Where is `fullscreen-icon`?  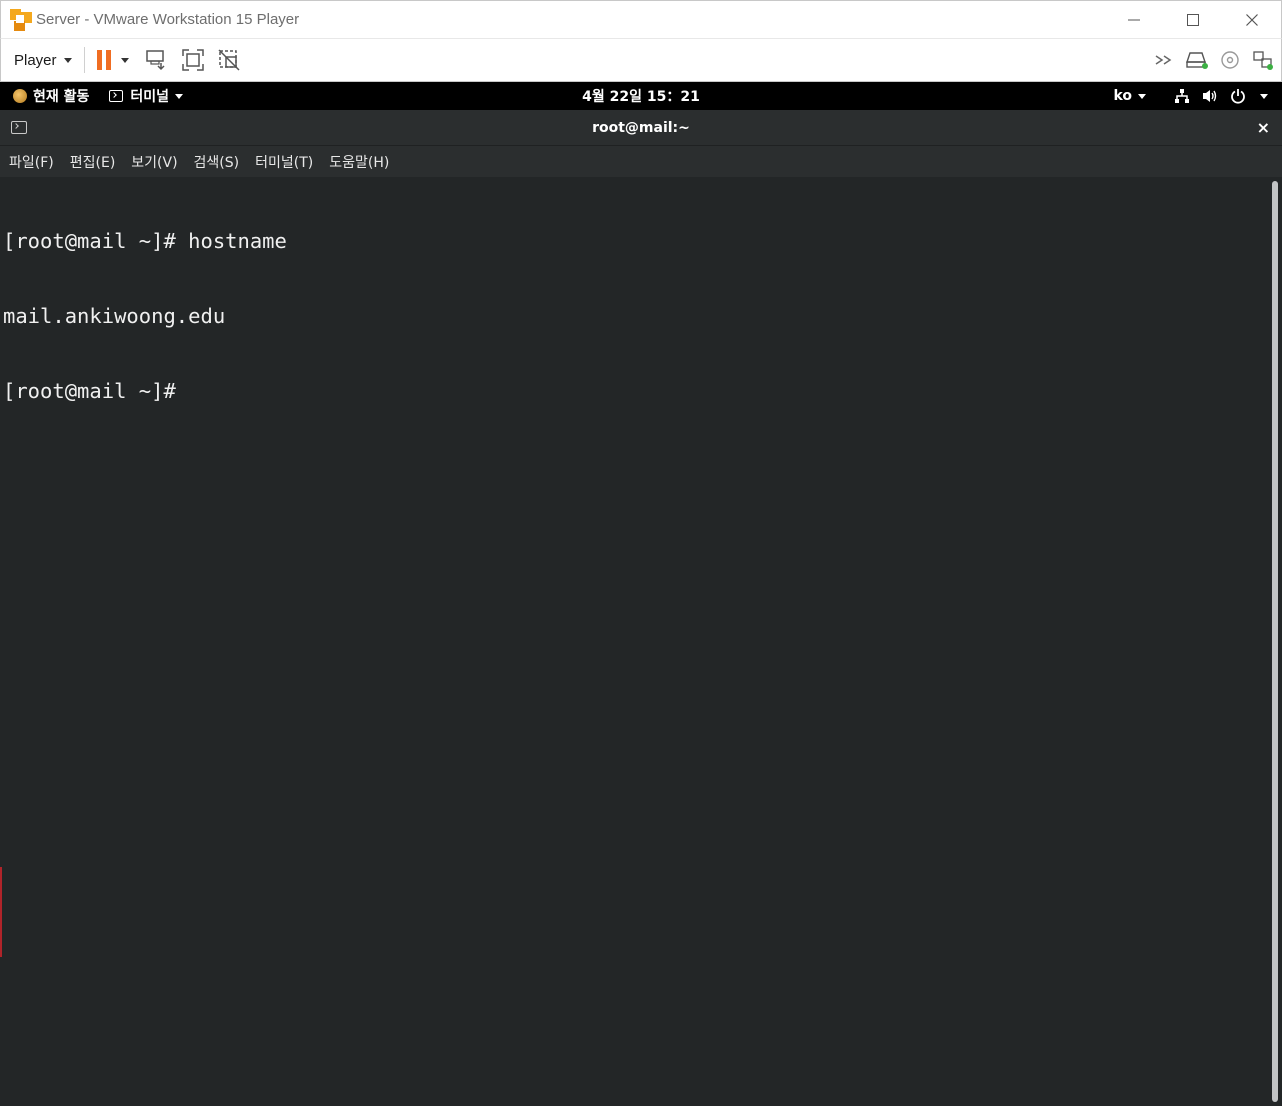
fullscreen-icon is located at coordinates (193, 60).